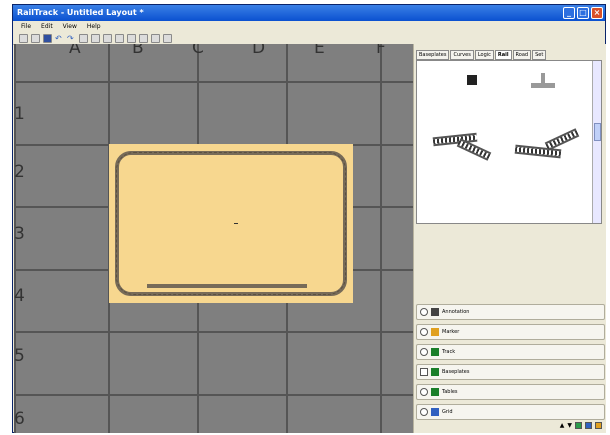 The height and width of the screenshot is (435, 610). I want to click on layer-label: Tables, so click(450, 392).